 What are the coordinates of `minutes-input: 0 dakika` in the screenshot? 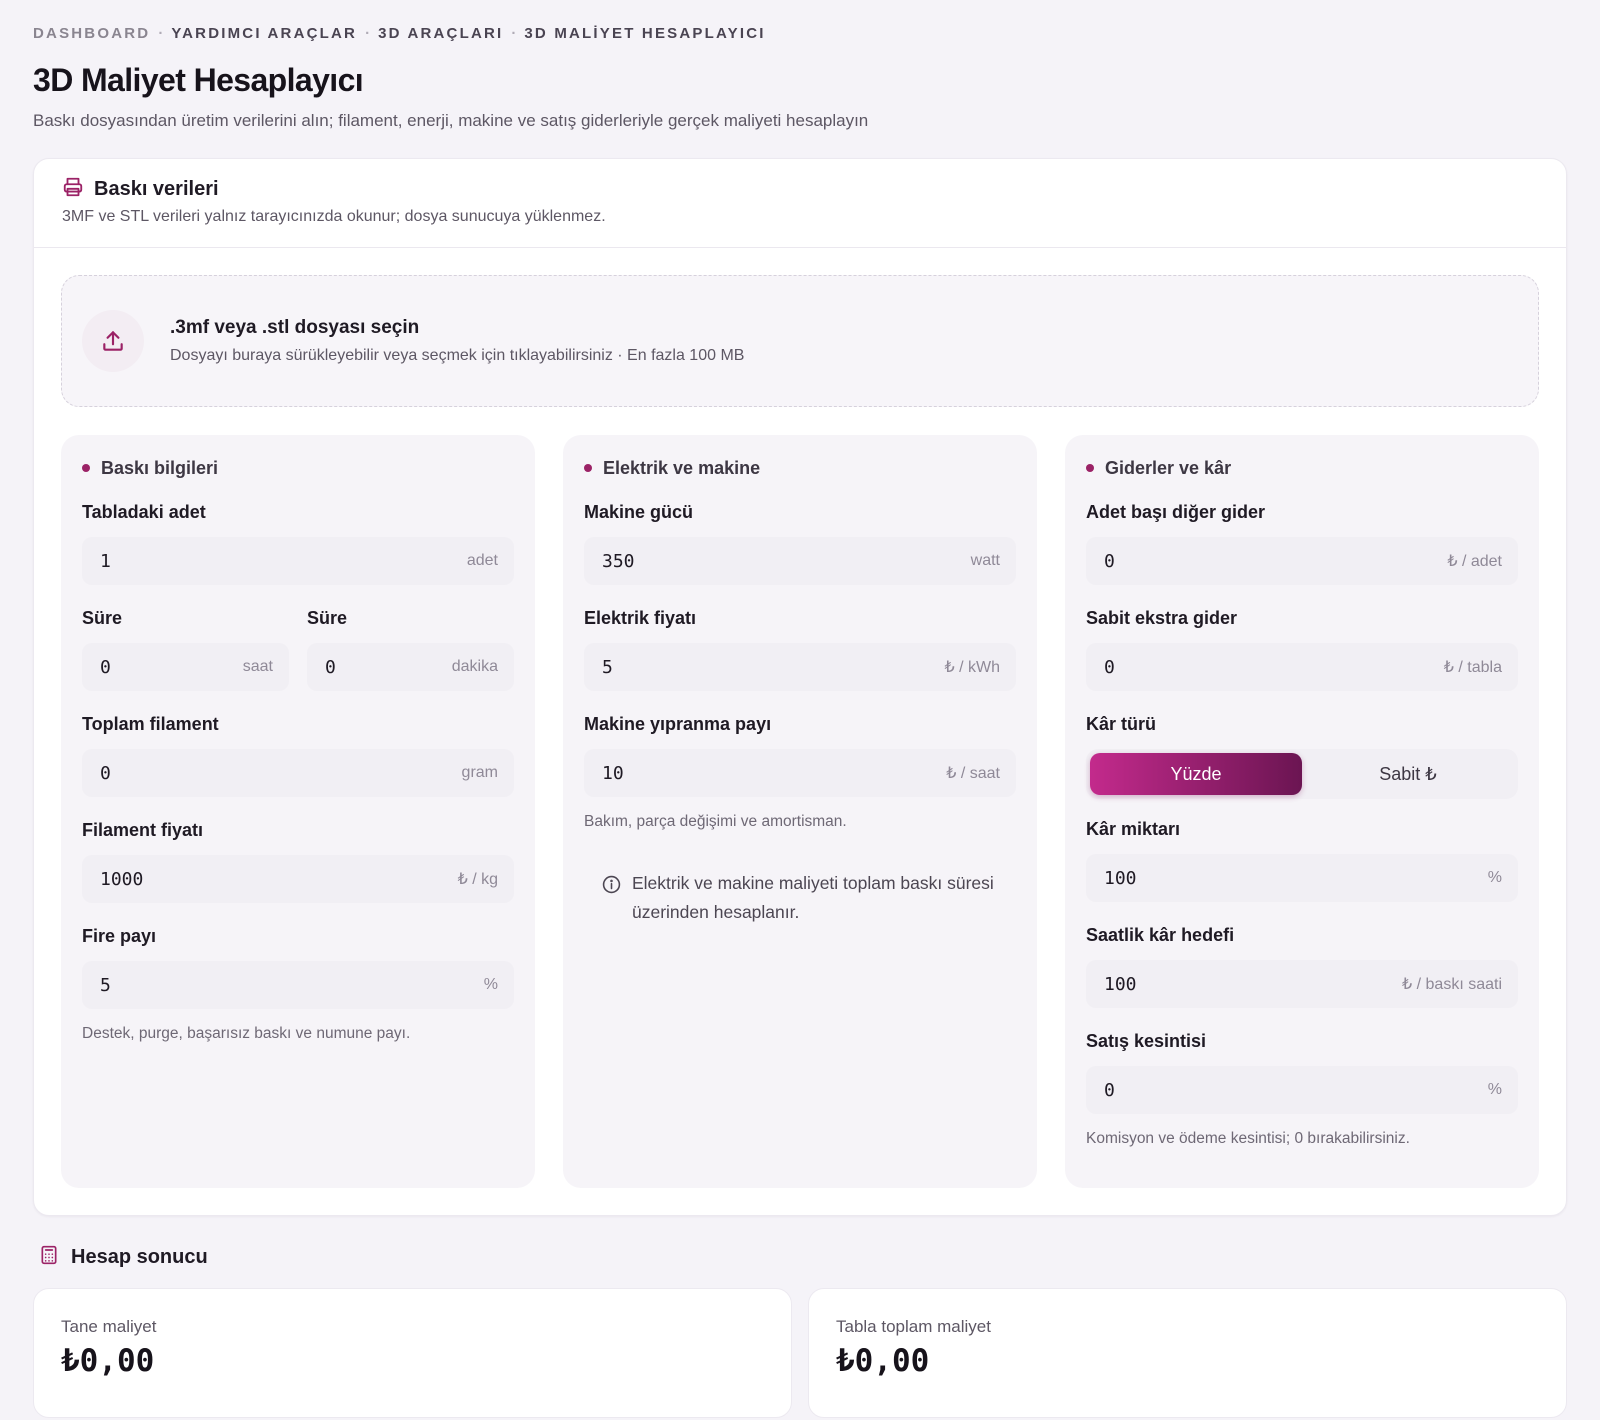 It's located at (410, 667).